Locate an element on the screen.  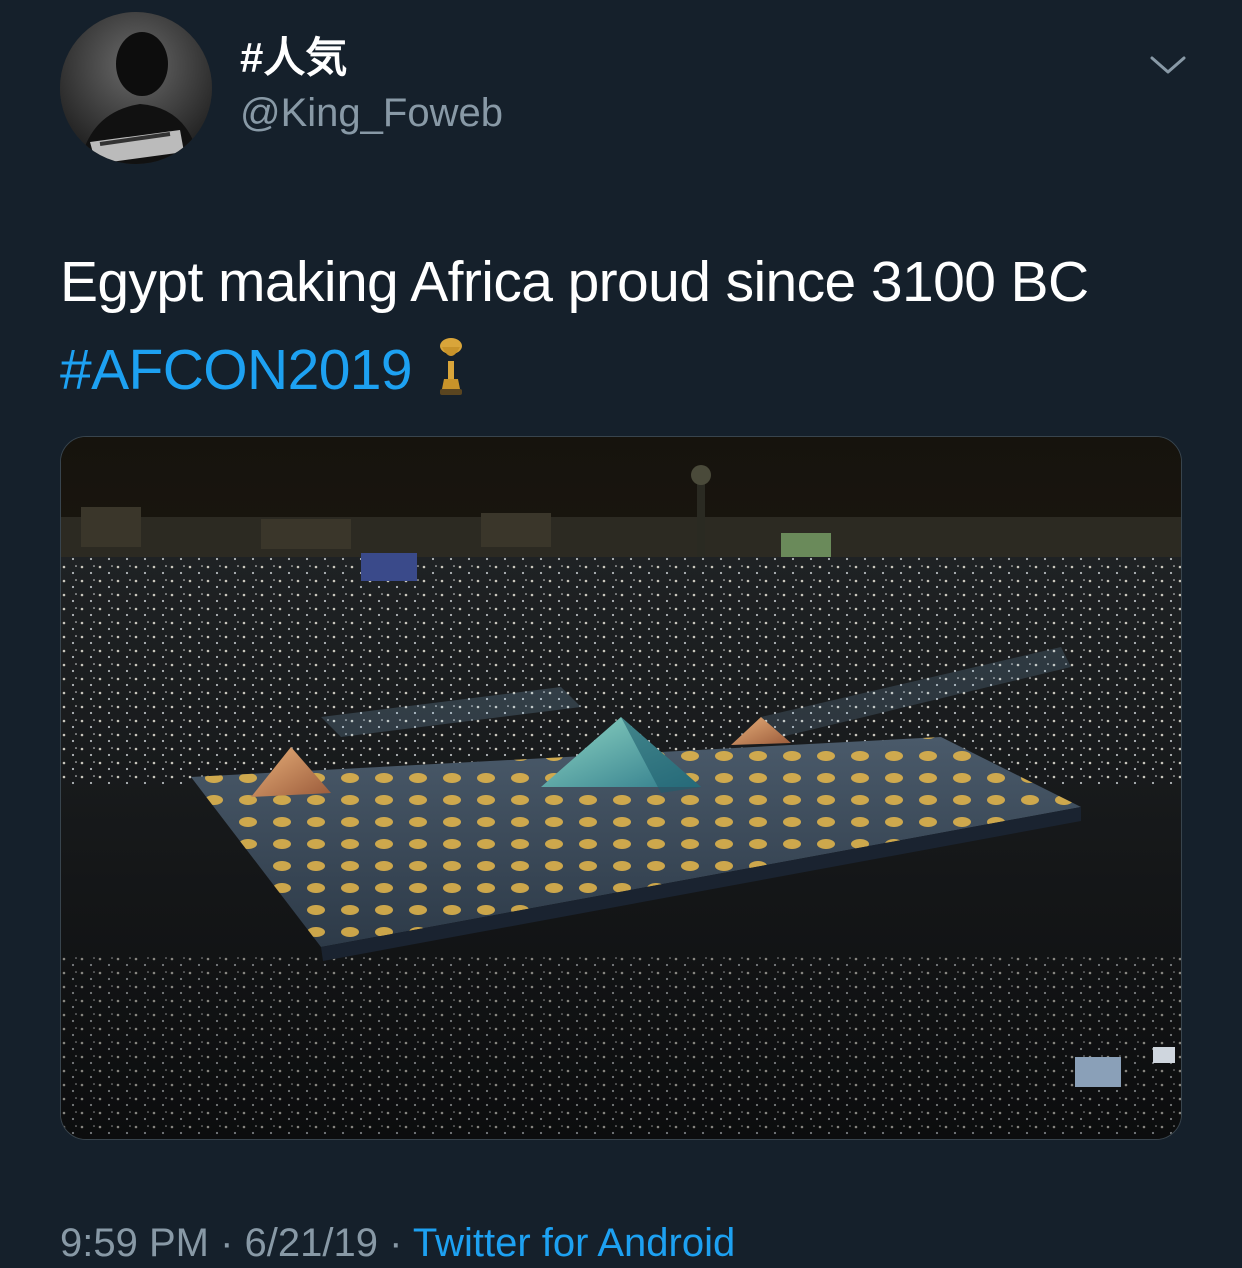
tweet-source-link: Twitter for Android is located at coordinates (574, 1243).